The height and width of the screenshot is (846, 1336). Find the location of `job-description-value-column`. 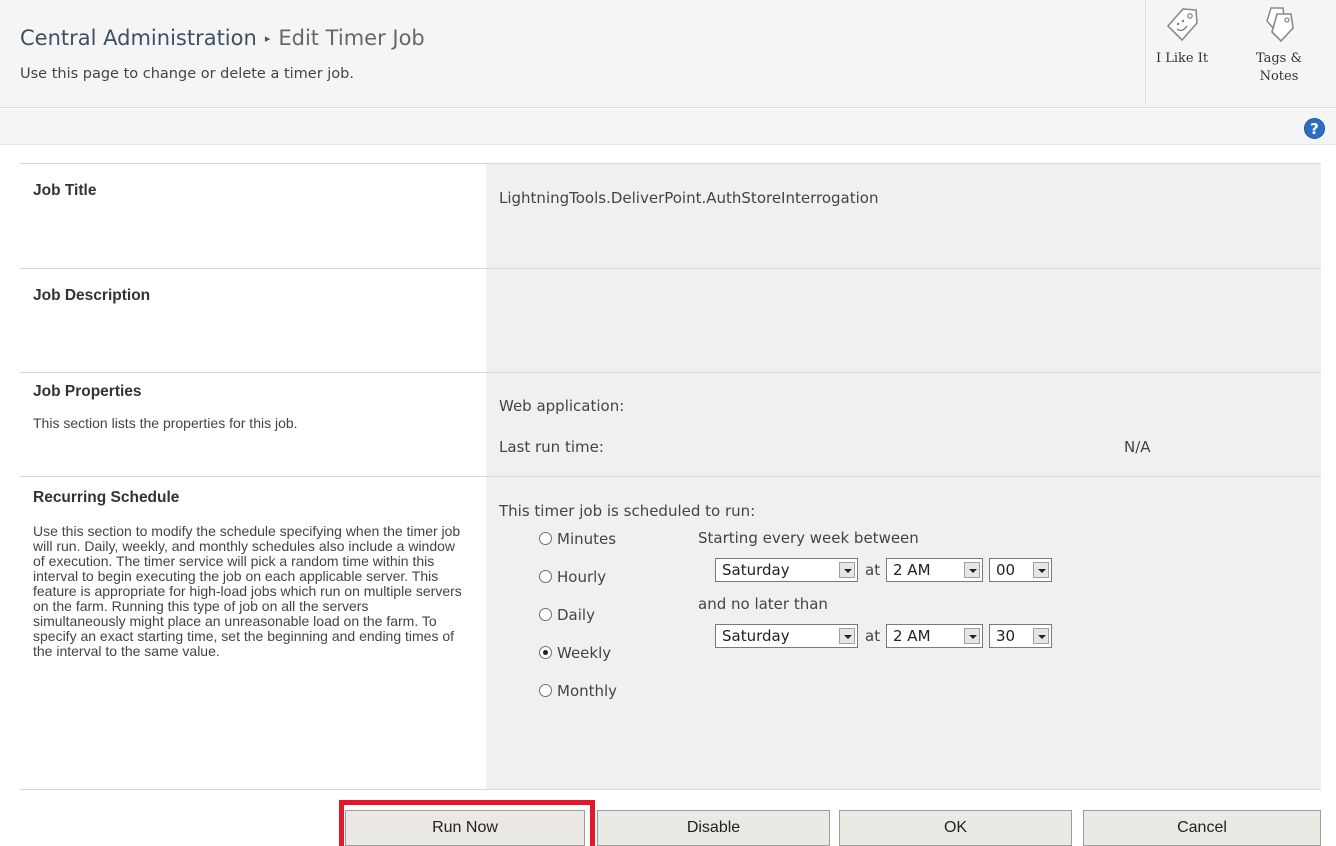

job-description-value-column is located at coordinates (903, 320).